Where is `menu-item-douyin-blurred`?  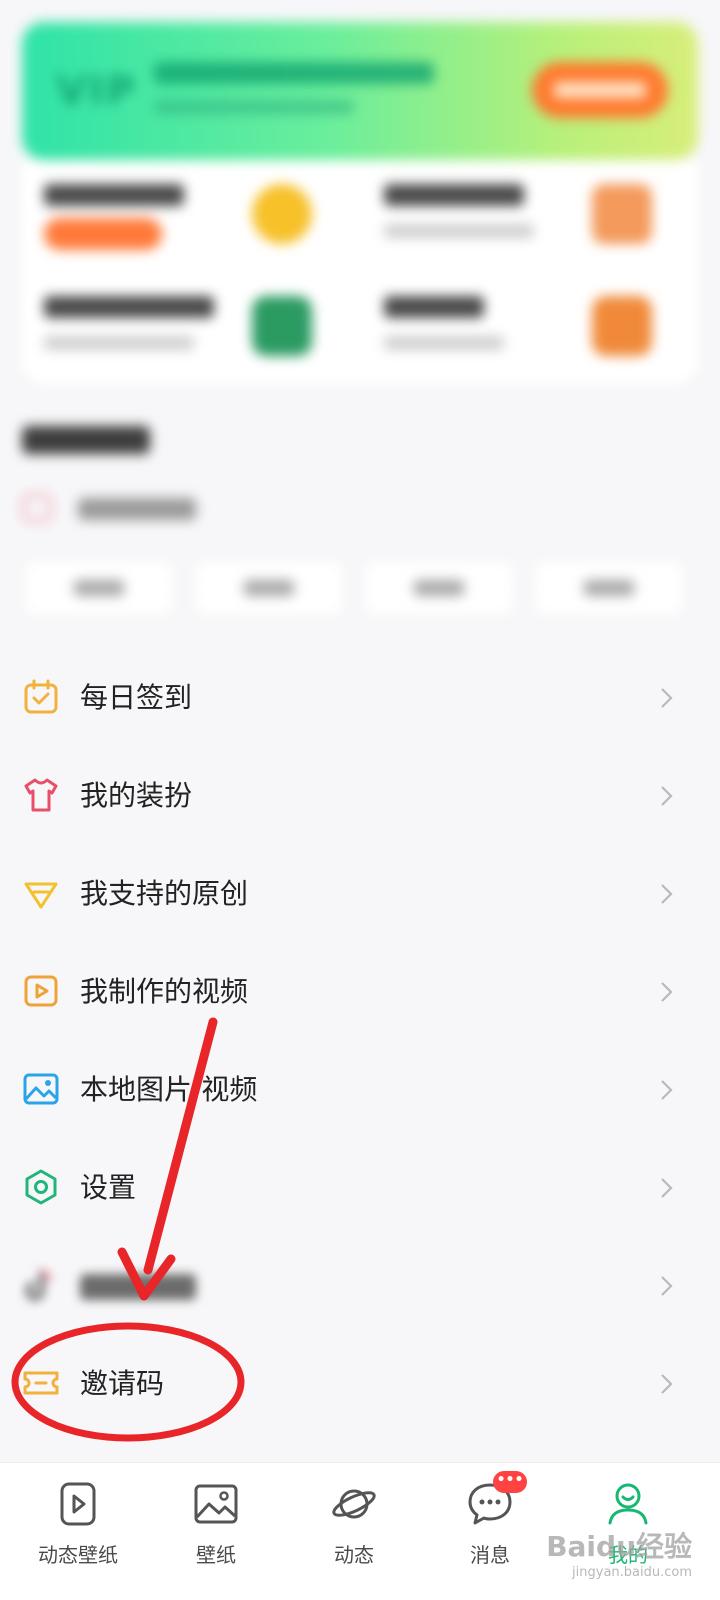 menu-item-douyin-blurred is located at coordinates (360, 1283).